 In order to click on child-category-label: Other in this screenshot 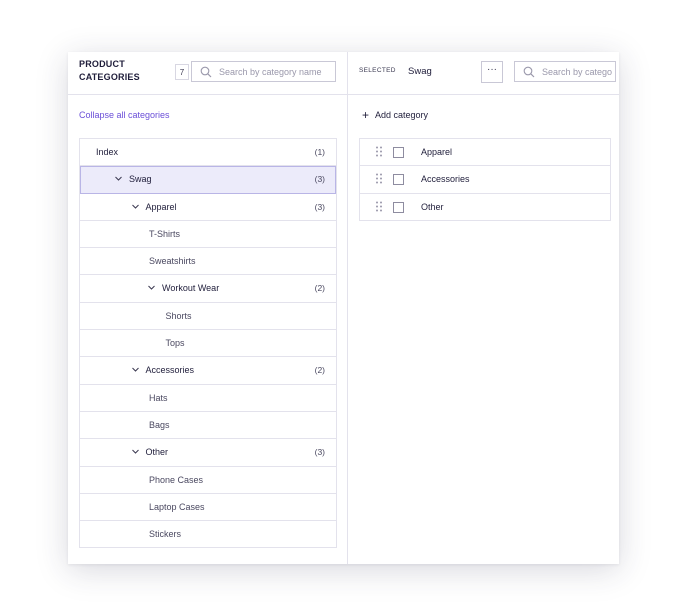, I will do `click(432, 206)`.